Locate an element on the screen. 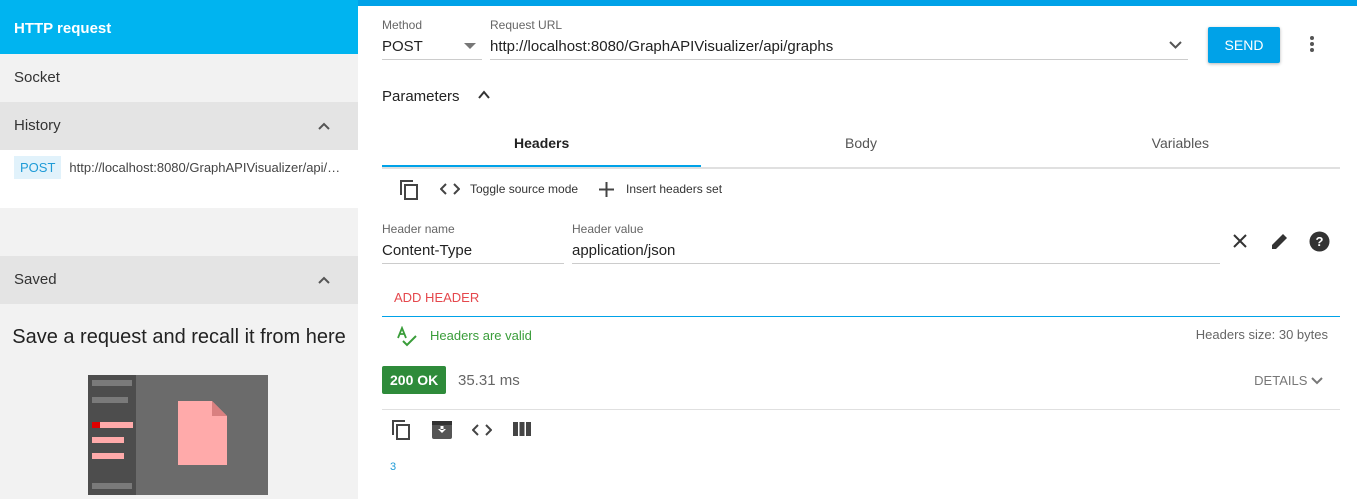 Image resolution: width=1357 pixels, height=499 pixels. url-label: Request URL is located at coordinates (526, 25).